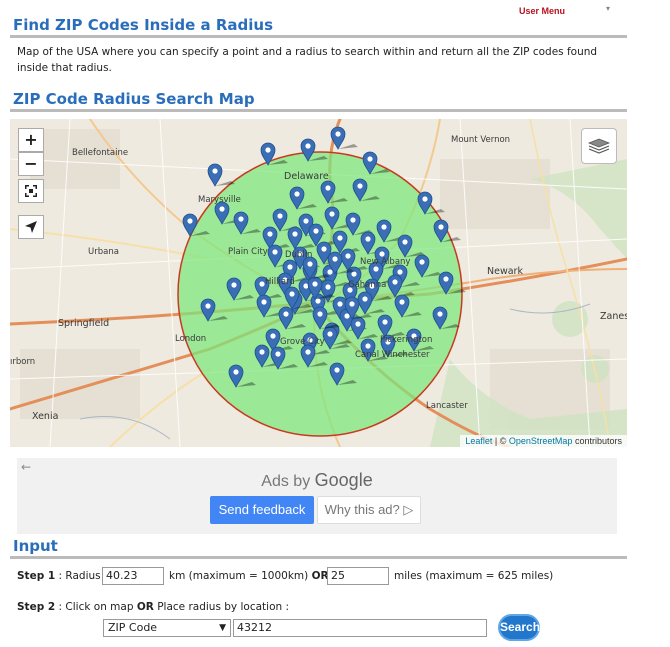 The height and width of the screenshot is (647, 670). What do you see at coordinates (367, 285) in the screenshot?
I see `label-gahanna: Gahanna` at bounding box center [367, 285].